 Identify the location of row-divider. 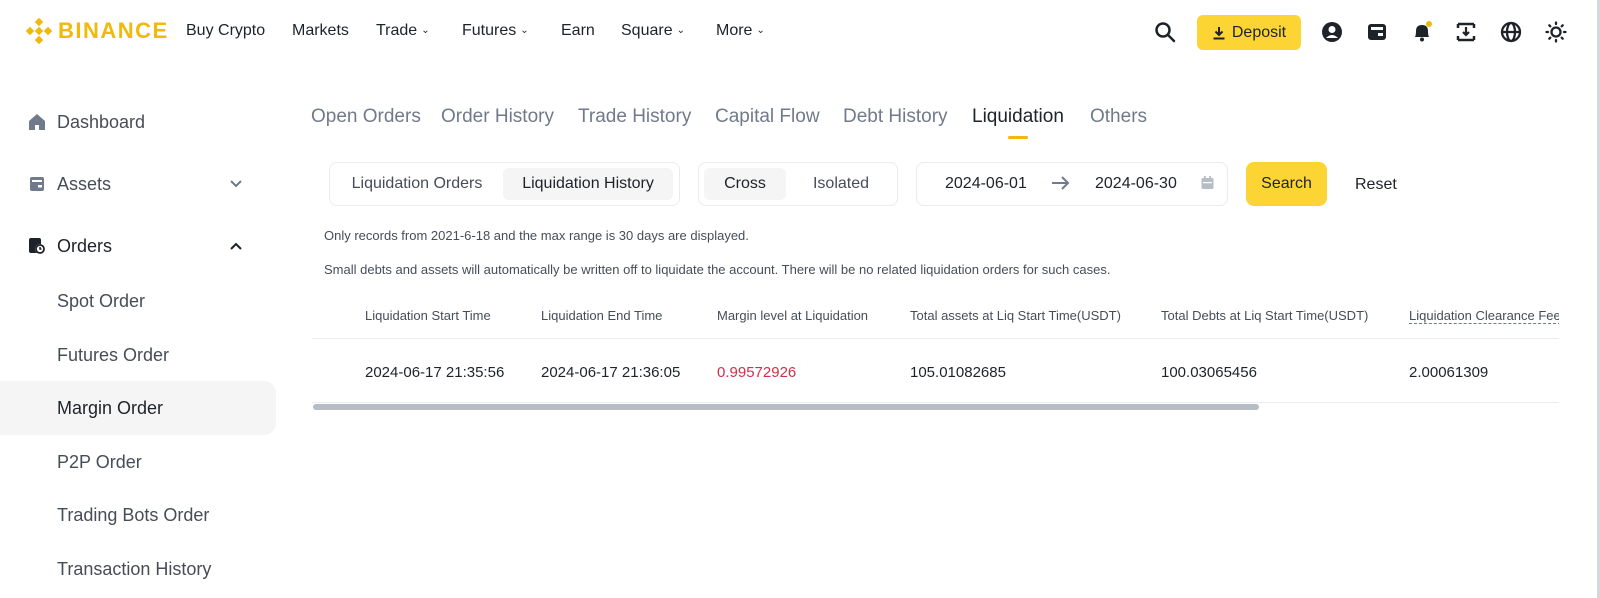
(935, 402).